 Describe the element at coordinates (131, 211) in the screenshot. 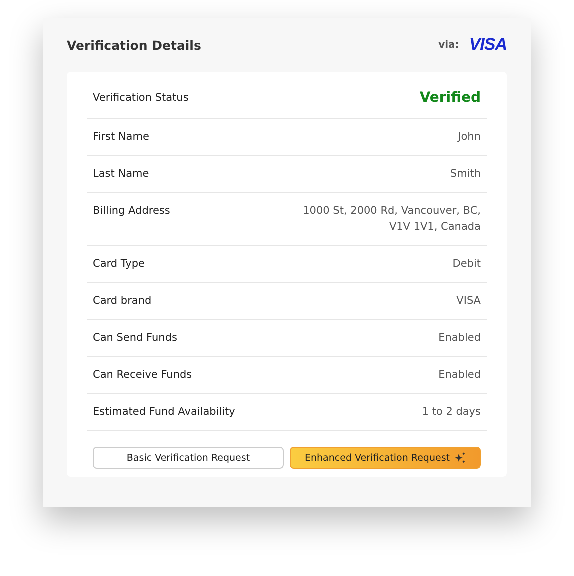

I see `field-label: Billing Address` at that location.